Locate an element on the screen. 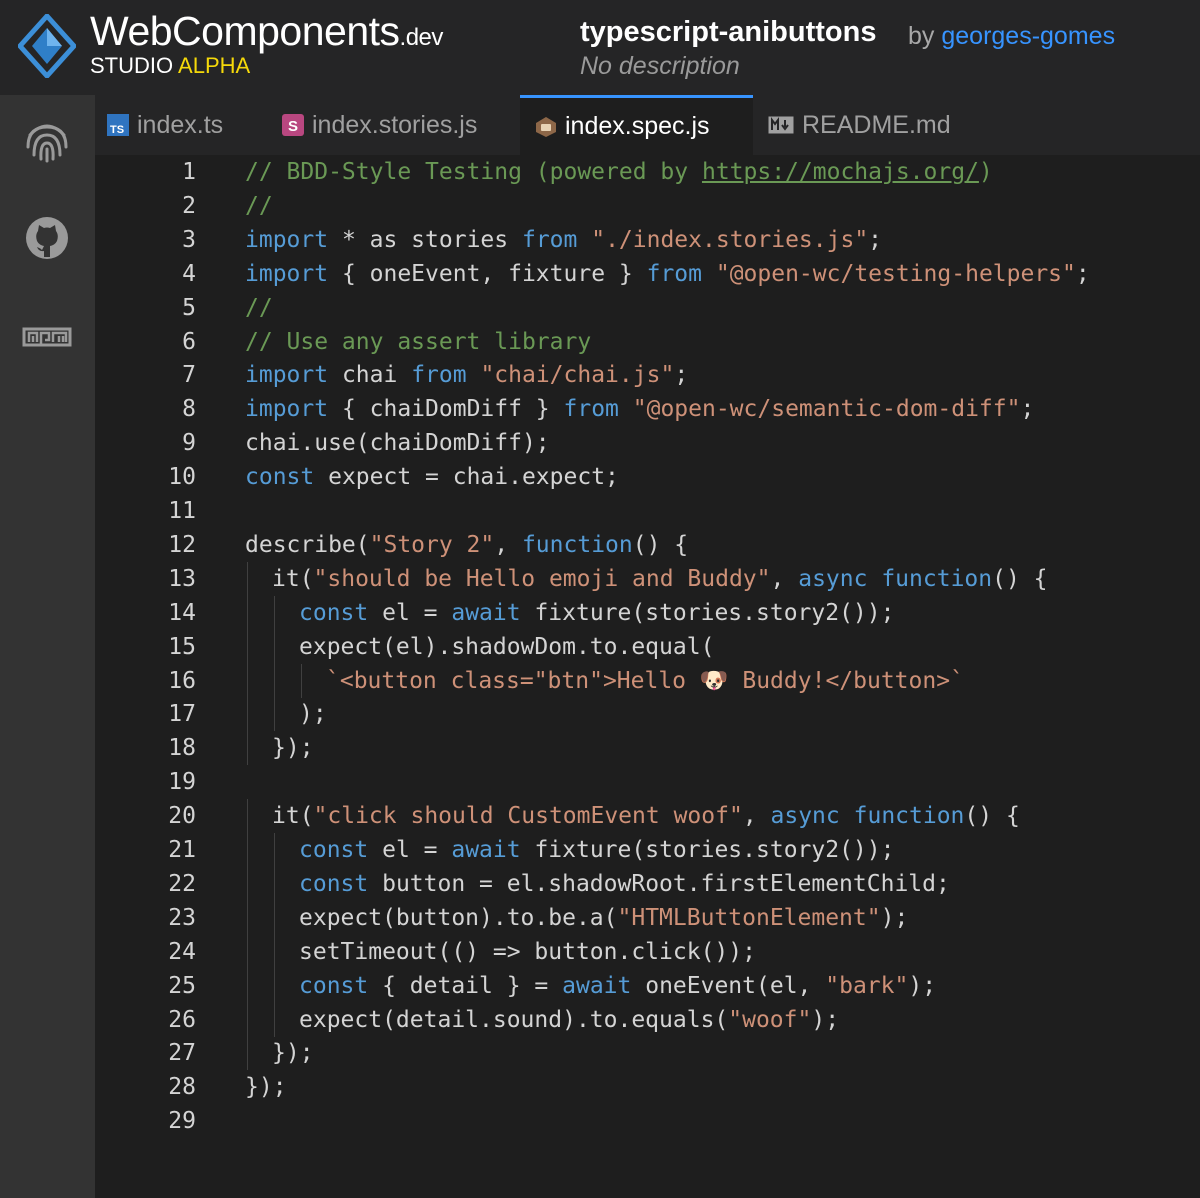  code-token: // is located at coordinates (259, 307).